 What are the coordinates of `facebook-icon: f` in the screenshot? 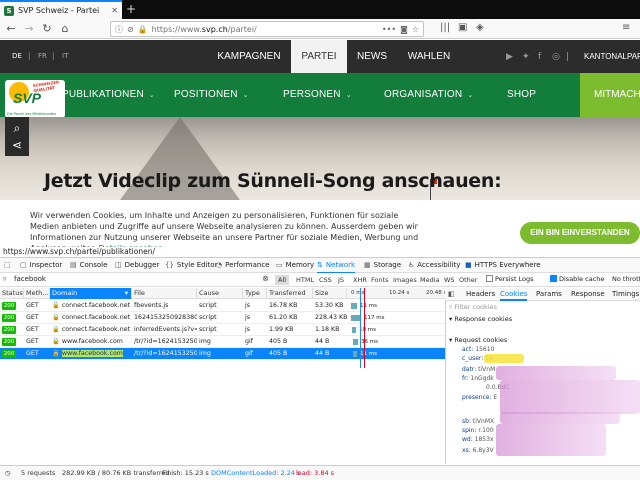 It's located at (539, 57).